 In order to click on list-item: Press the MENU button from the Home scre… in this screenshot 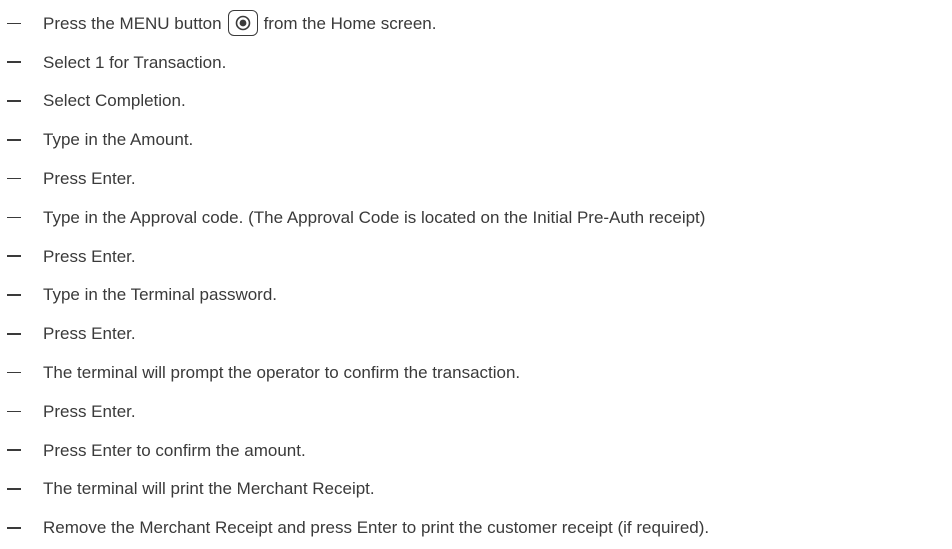, I will do `click(476, 23)`.